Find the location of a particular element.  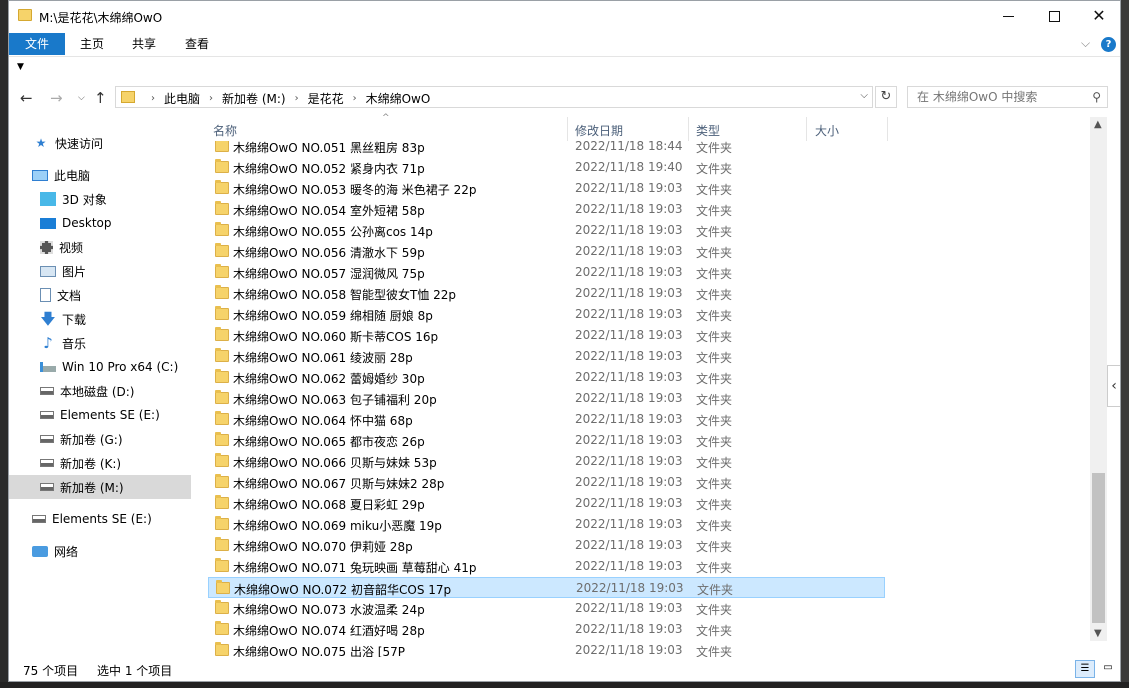

large-icons-view-icon: ▭ is located at coordinates (1108, 669).